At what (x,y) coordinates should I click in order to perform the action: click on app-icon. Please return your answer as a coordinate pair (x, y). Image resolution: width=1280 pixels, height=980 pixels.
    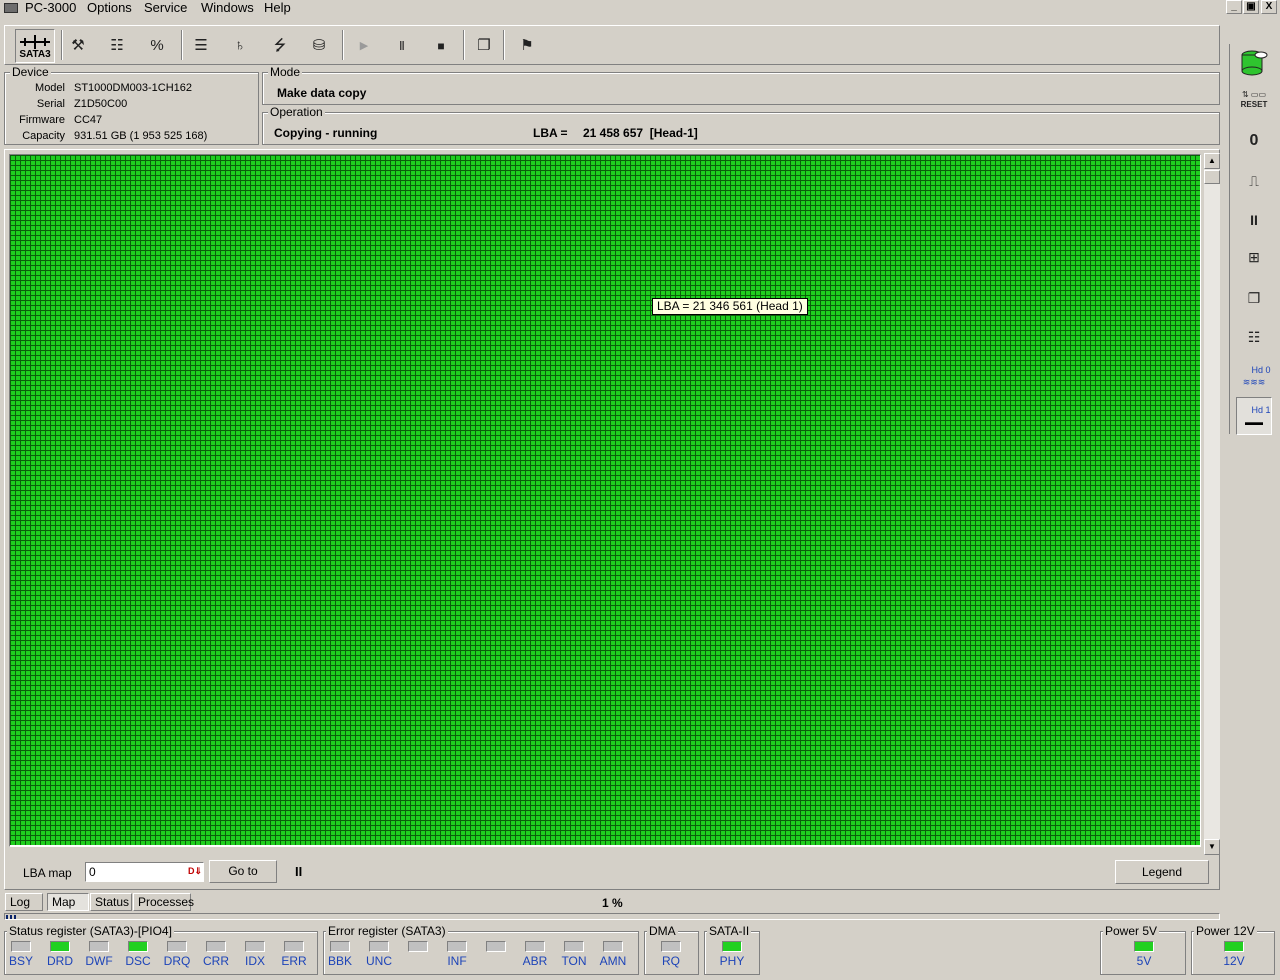
    Looking at the image, I should click on (11, 8).